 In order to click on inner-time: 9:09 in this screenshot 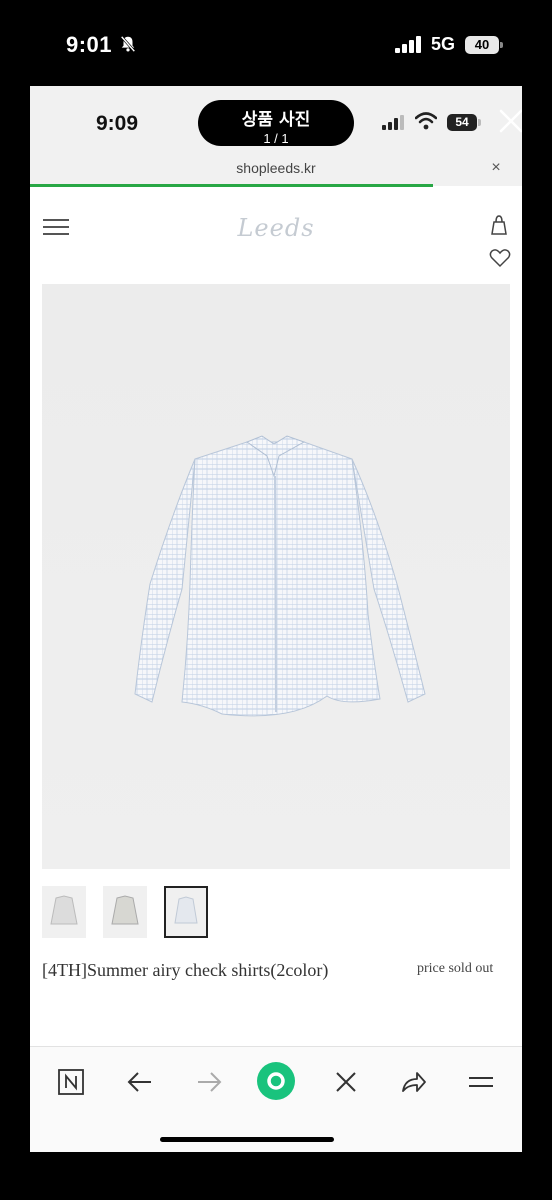, I will do `click(117, 123)`.